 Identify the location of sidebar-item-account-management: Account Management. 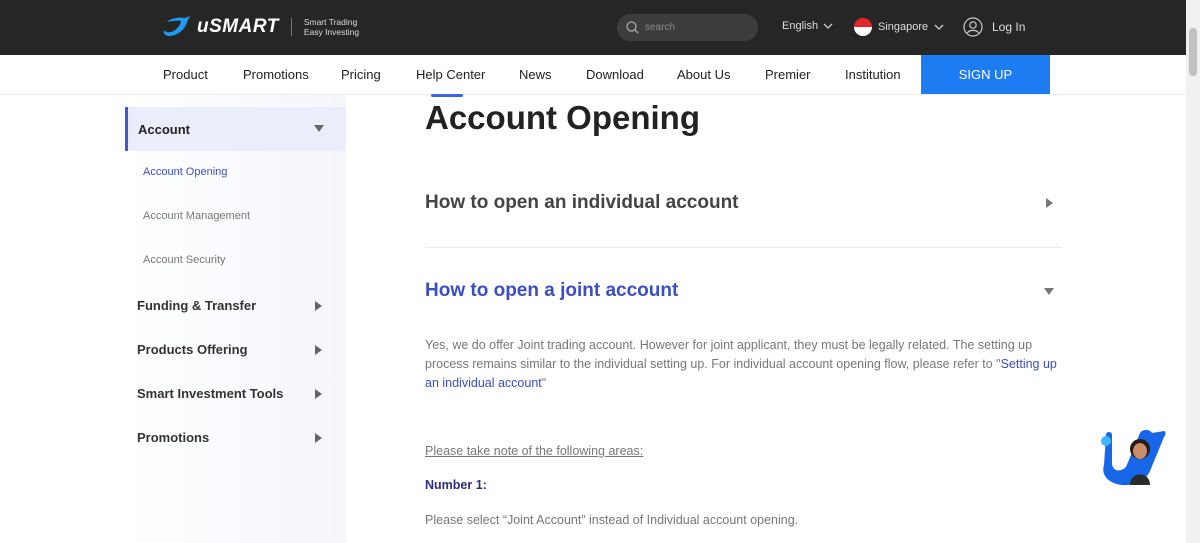
(196, 216).